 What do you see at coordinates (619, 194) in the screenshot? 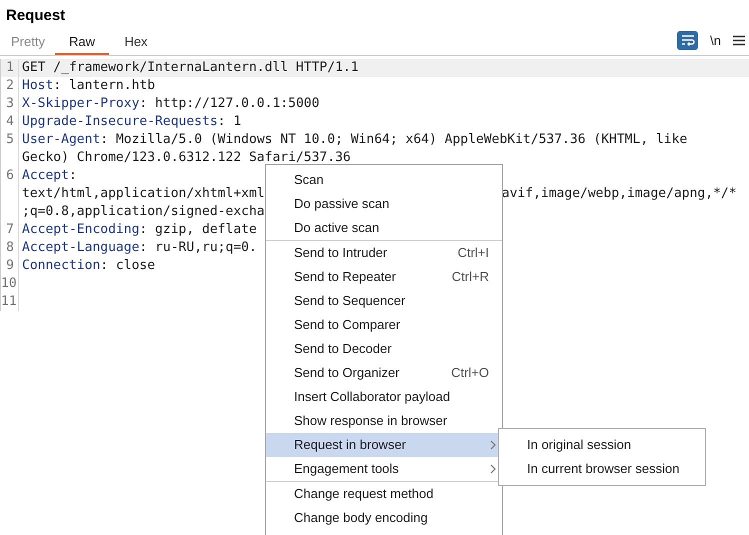
I see `code-text: avif,image/webp,image/apng,*/*` at bounding box center [619, 194].